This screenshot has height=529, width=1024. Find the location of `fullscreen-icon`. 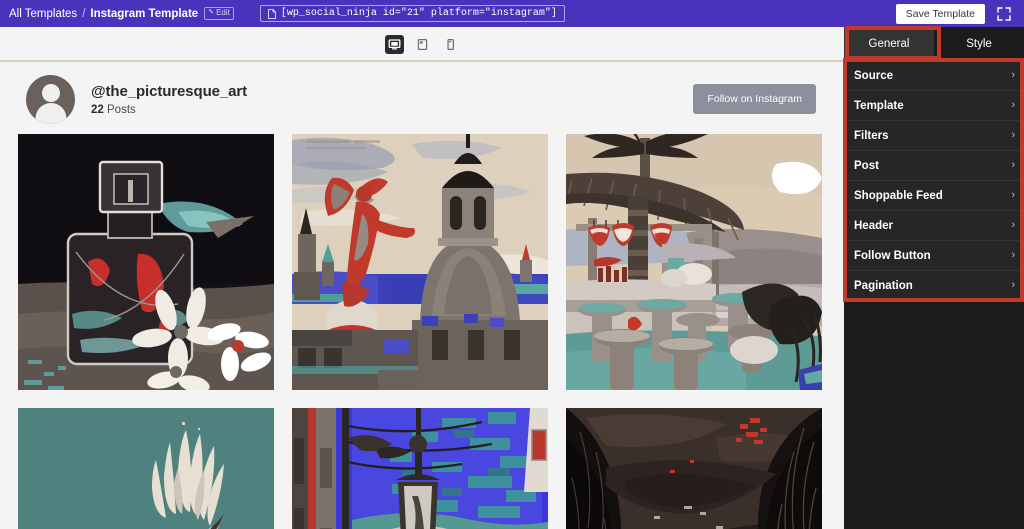

fullscreen-icon is located at coordinates (1004, 13).